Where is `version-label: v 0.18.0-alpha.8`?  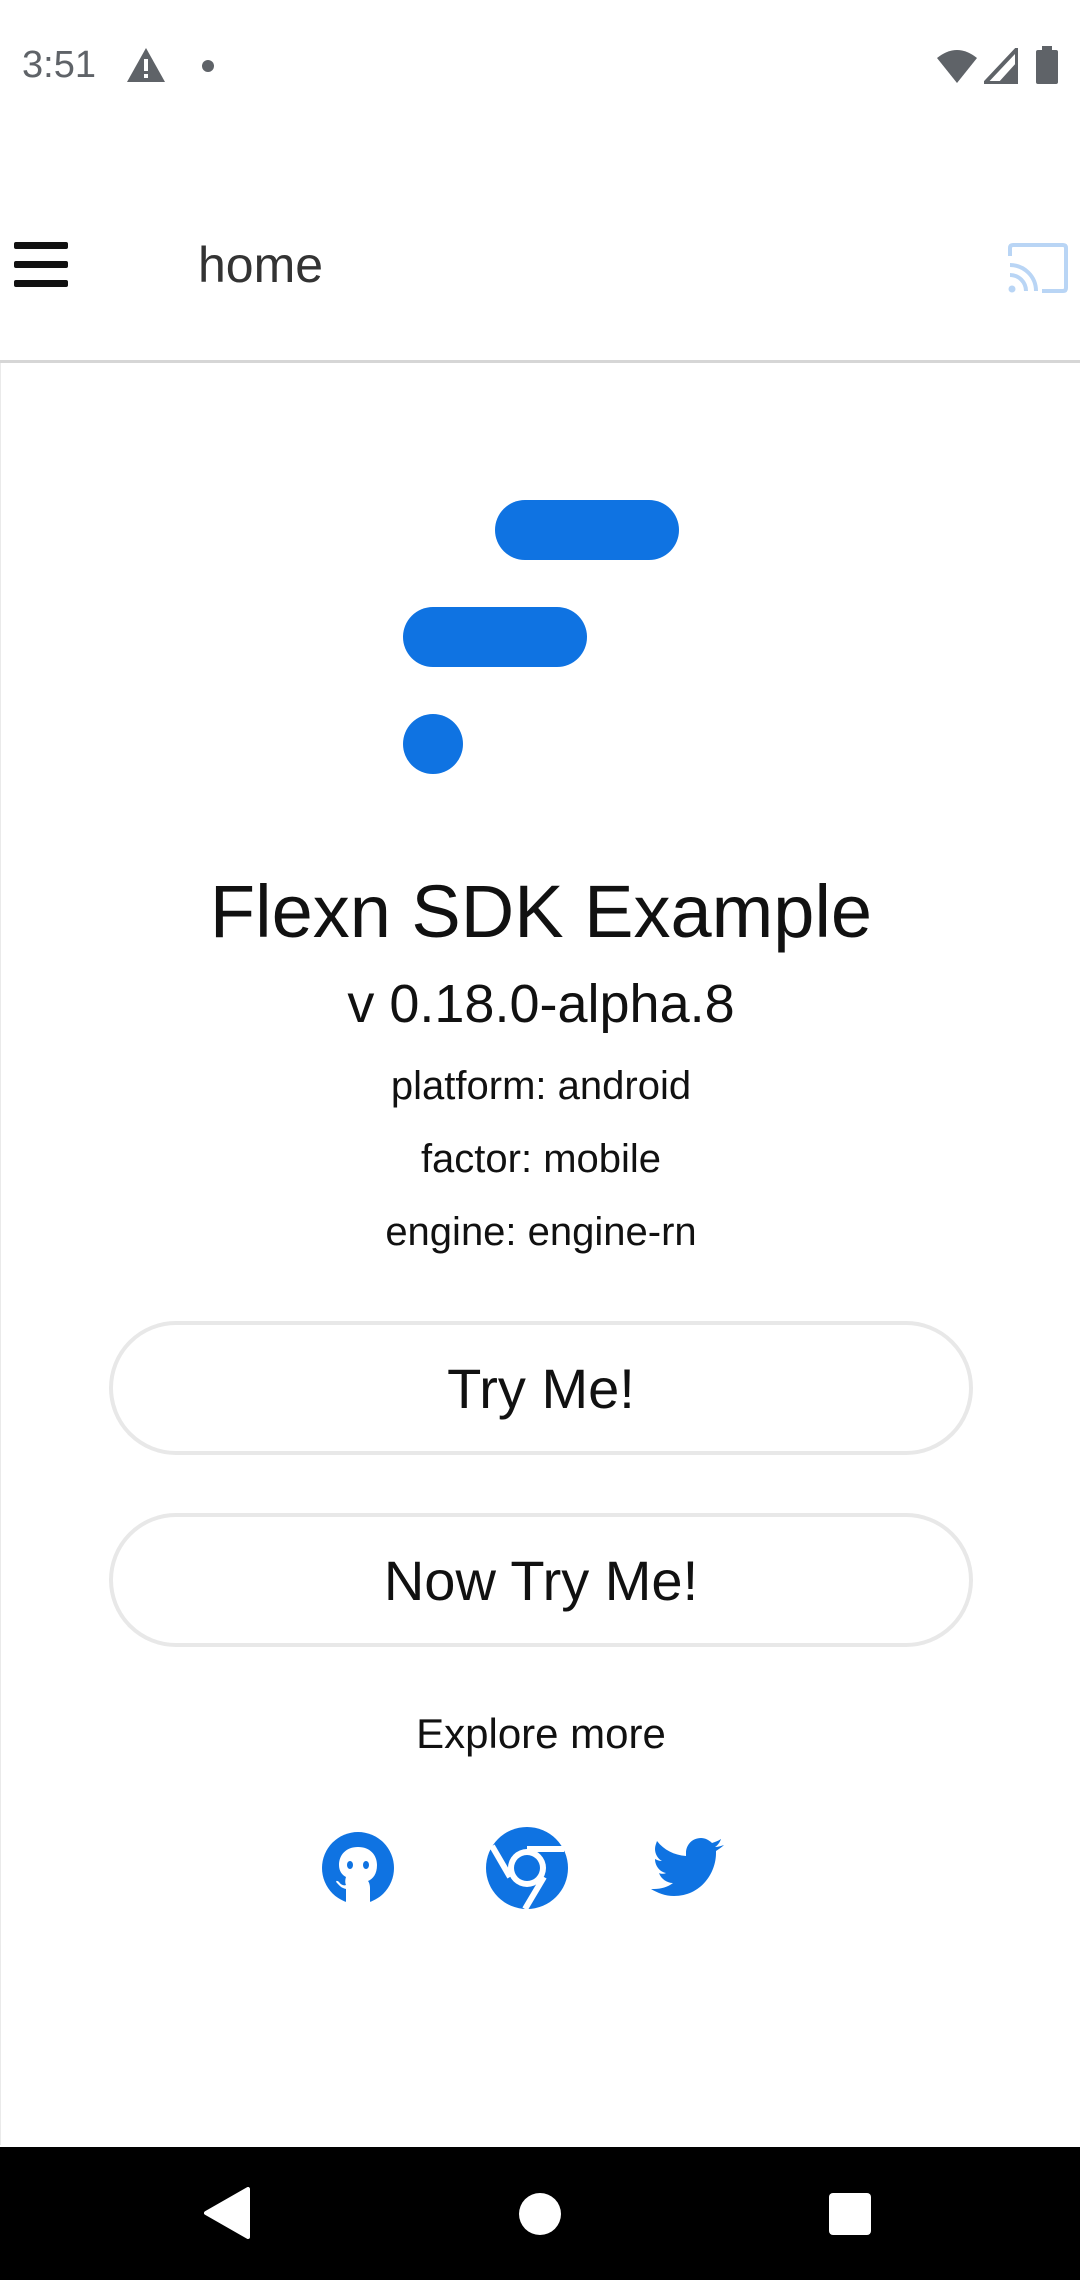
version-label: v 0.18.0-alpha.8 is located at coordinates (541, 1004).